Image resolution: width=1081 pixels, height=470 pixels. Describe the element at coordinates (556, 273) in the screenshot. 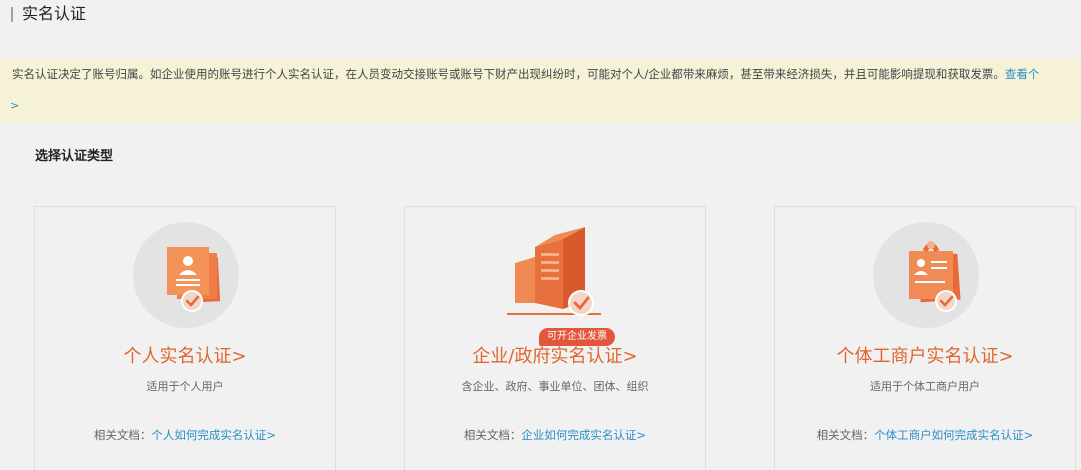

I see `building-check-icon` at that location.